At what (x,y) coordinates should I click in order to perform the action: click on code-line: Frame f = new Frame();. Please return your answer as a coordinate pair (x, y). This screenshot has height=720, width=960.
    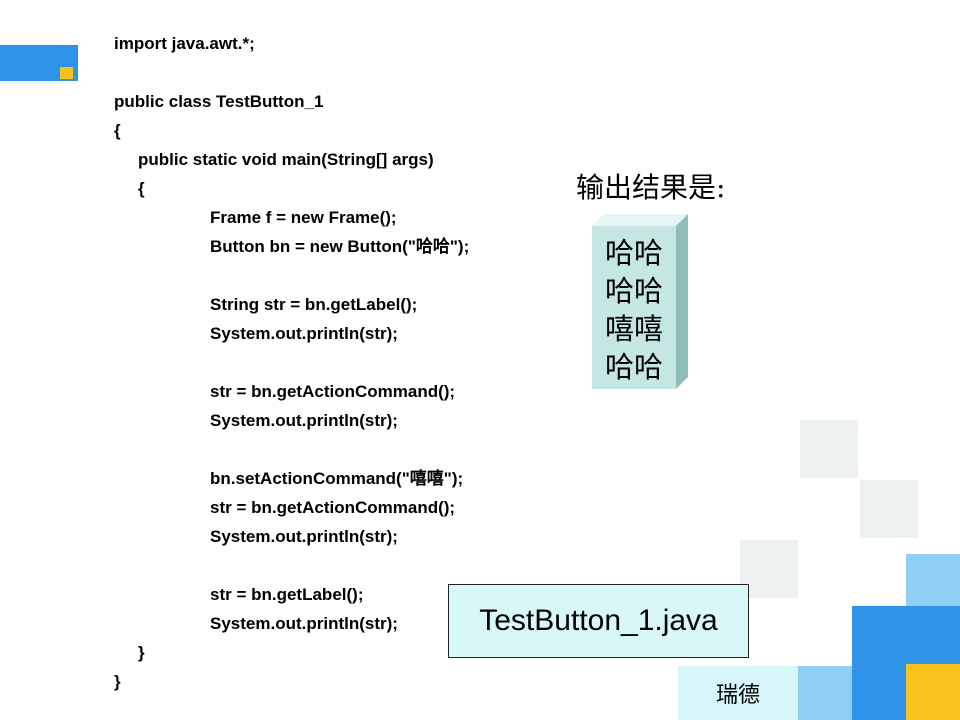
    Looking at the image, I should click on (303, 217).